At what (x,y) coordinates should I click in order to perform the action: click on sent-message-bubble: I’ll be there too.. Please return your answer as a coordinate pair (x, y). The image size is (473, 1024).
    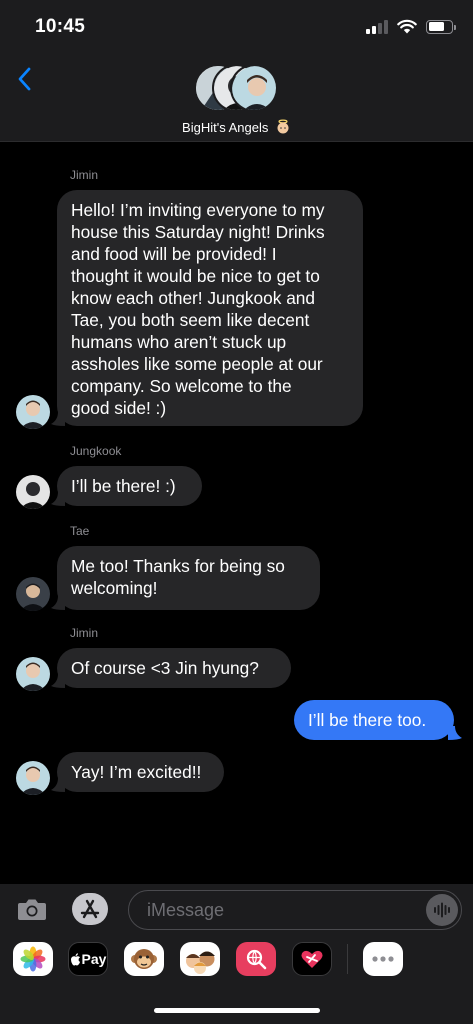
    Looking at the image, I should click on (374, 720).